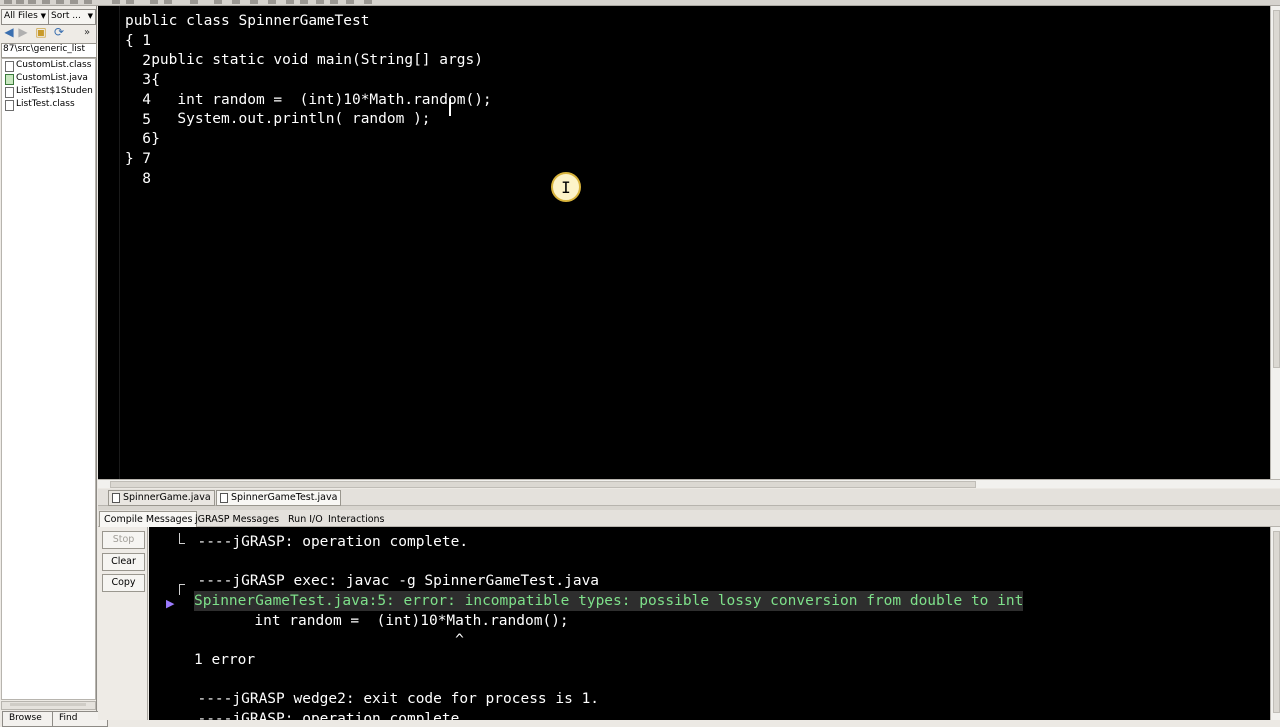 The height and width of the screenshot is (727, 1280). I want to click on forward-arrow-icon: ▶, so click(23, 32).